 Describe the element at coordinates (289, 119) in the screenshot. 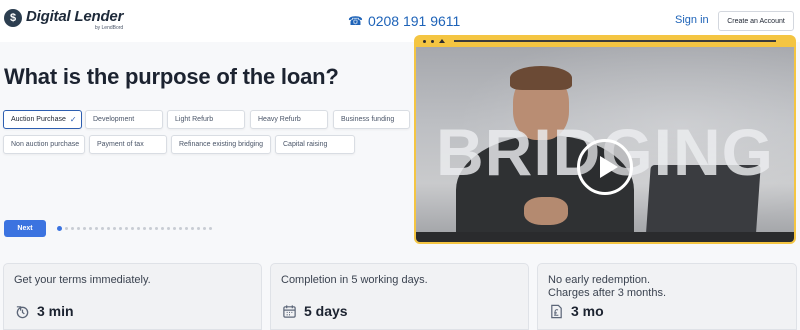

I see `option-heavy-refurb: Heavy Refurb` at that location.